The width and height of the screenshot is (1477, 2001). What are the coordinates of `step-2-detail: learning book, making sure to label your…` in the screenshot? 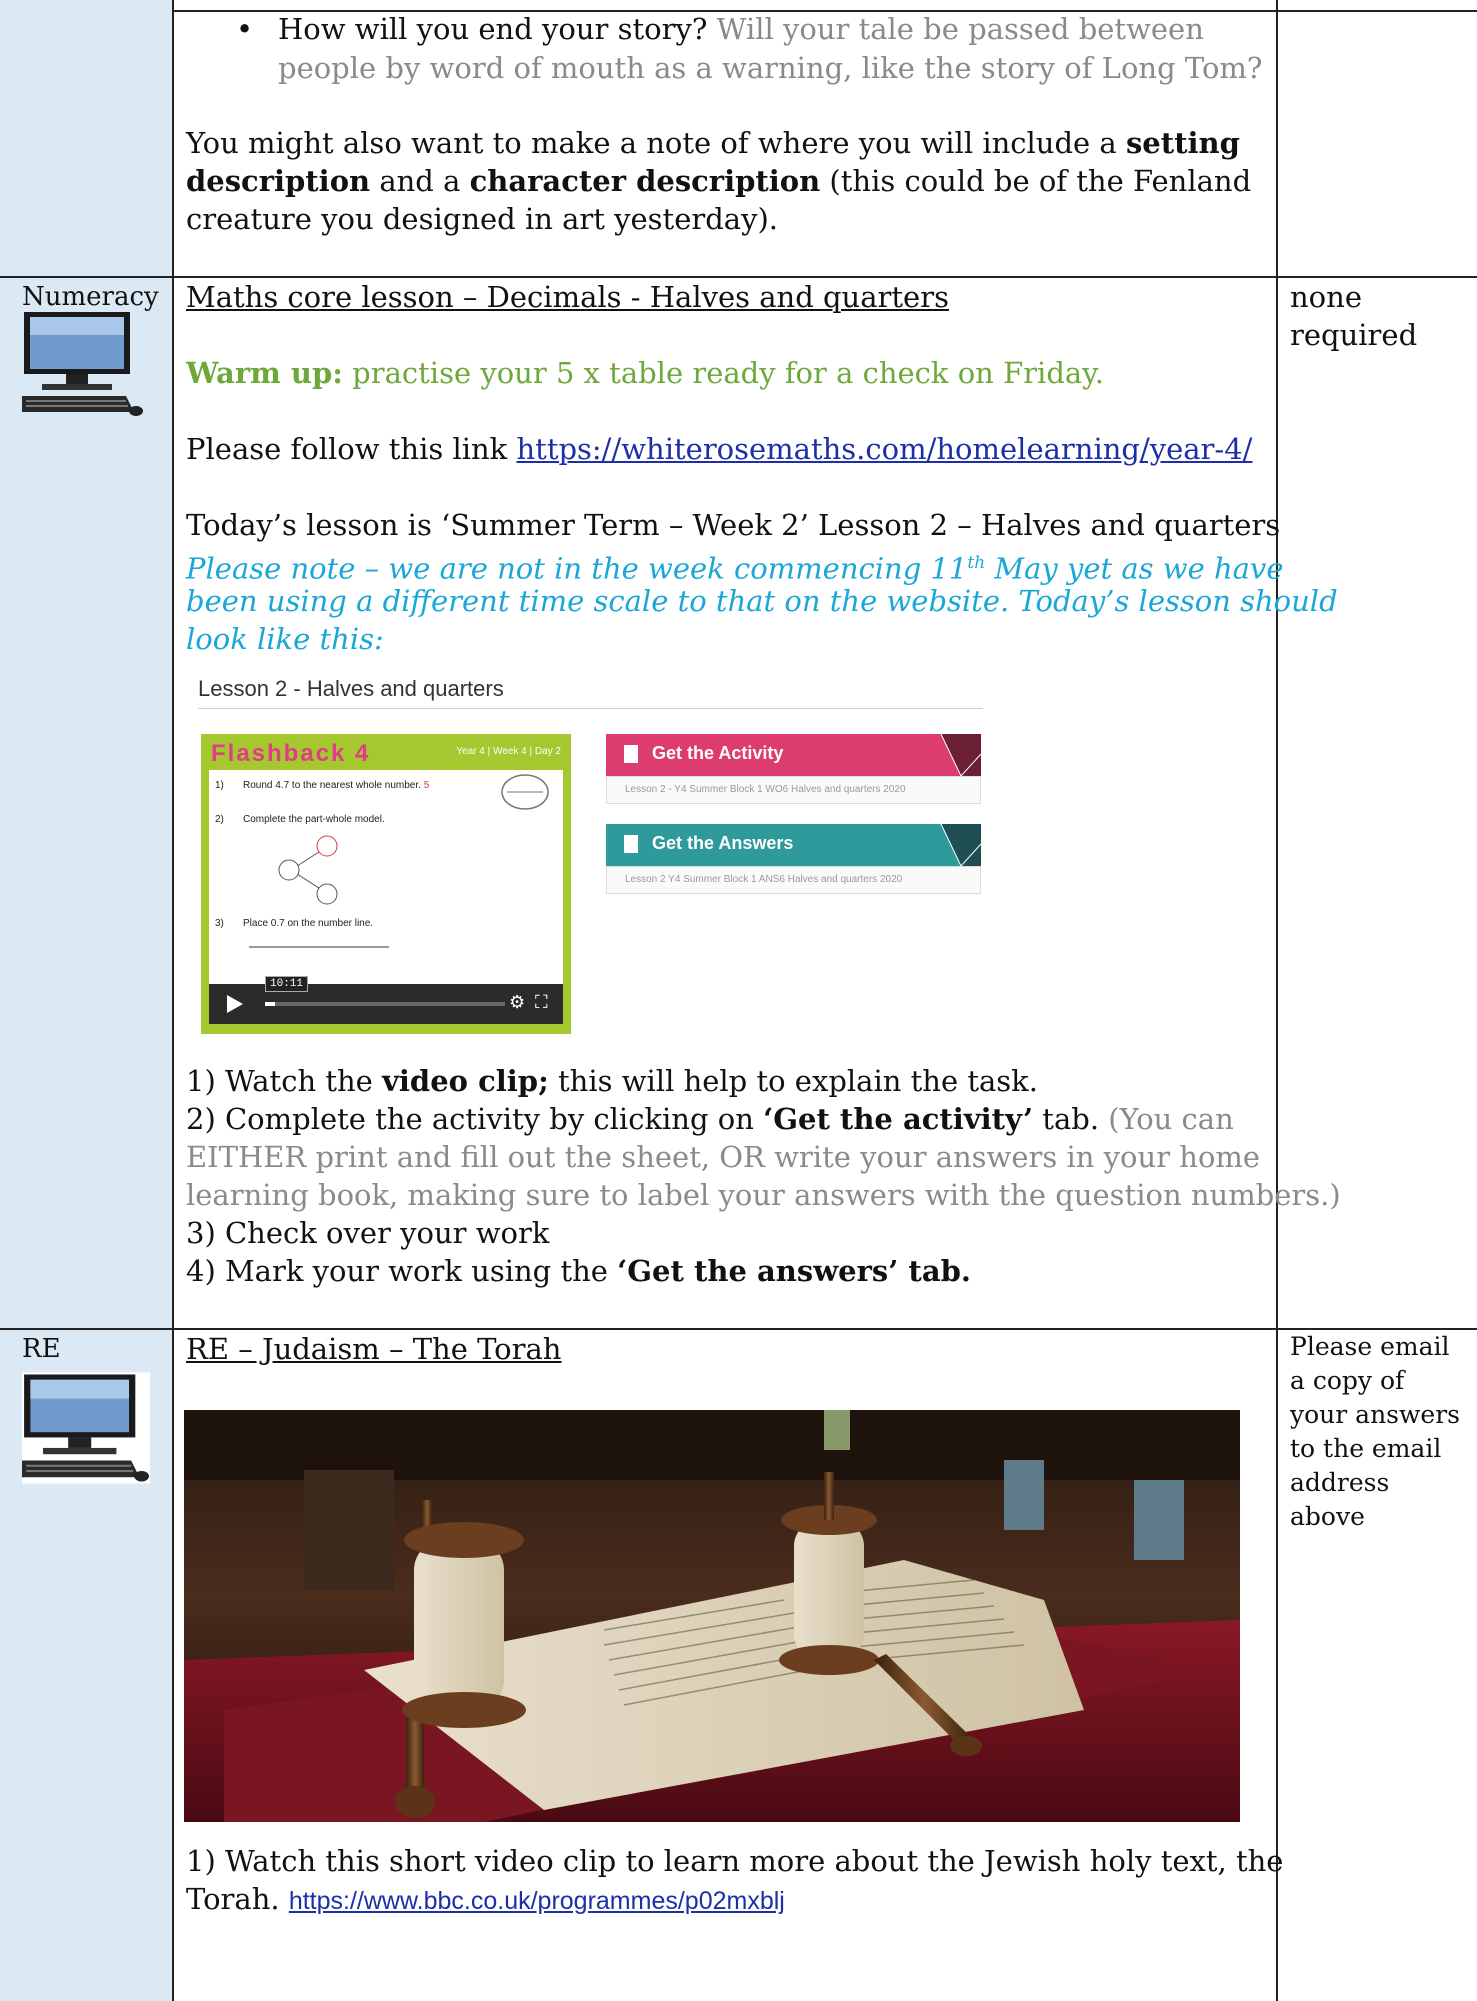 It's located at (763, 1195).